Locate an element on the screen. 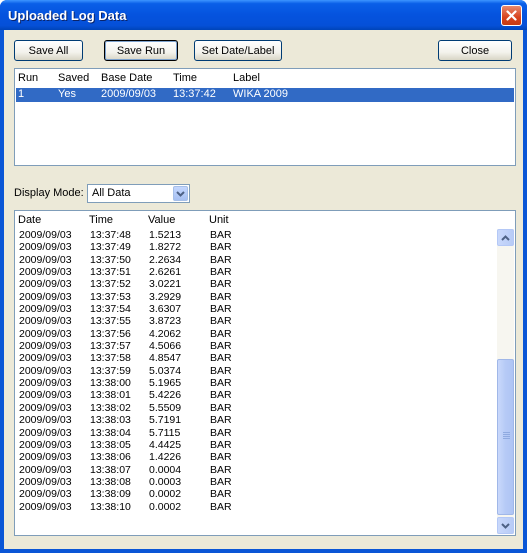 The width and height of the screenshot is (527, 553). data-row: 2009/09/03 13:37:53 3.2929 BAR is located at coordinates (256, 297).